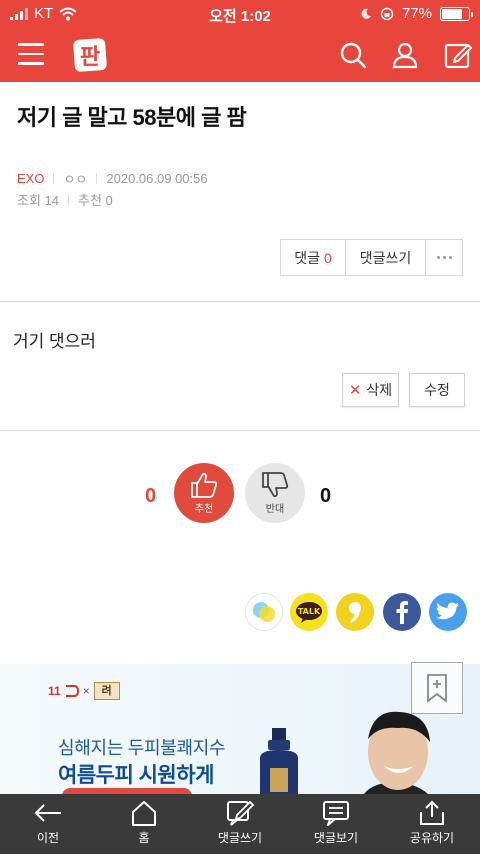 The image size is (480, 854). What do you see at coordinates (136, 775) in the screenshot?
I see `ad-headline-2: 여름두피 시원하게` at bounding box center [136, 775].